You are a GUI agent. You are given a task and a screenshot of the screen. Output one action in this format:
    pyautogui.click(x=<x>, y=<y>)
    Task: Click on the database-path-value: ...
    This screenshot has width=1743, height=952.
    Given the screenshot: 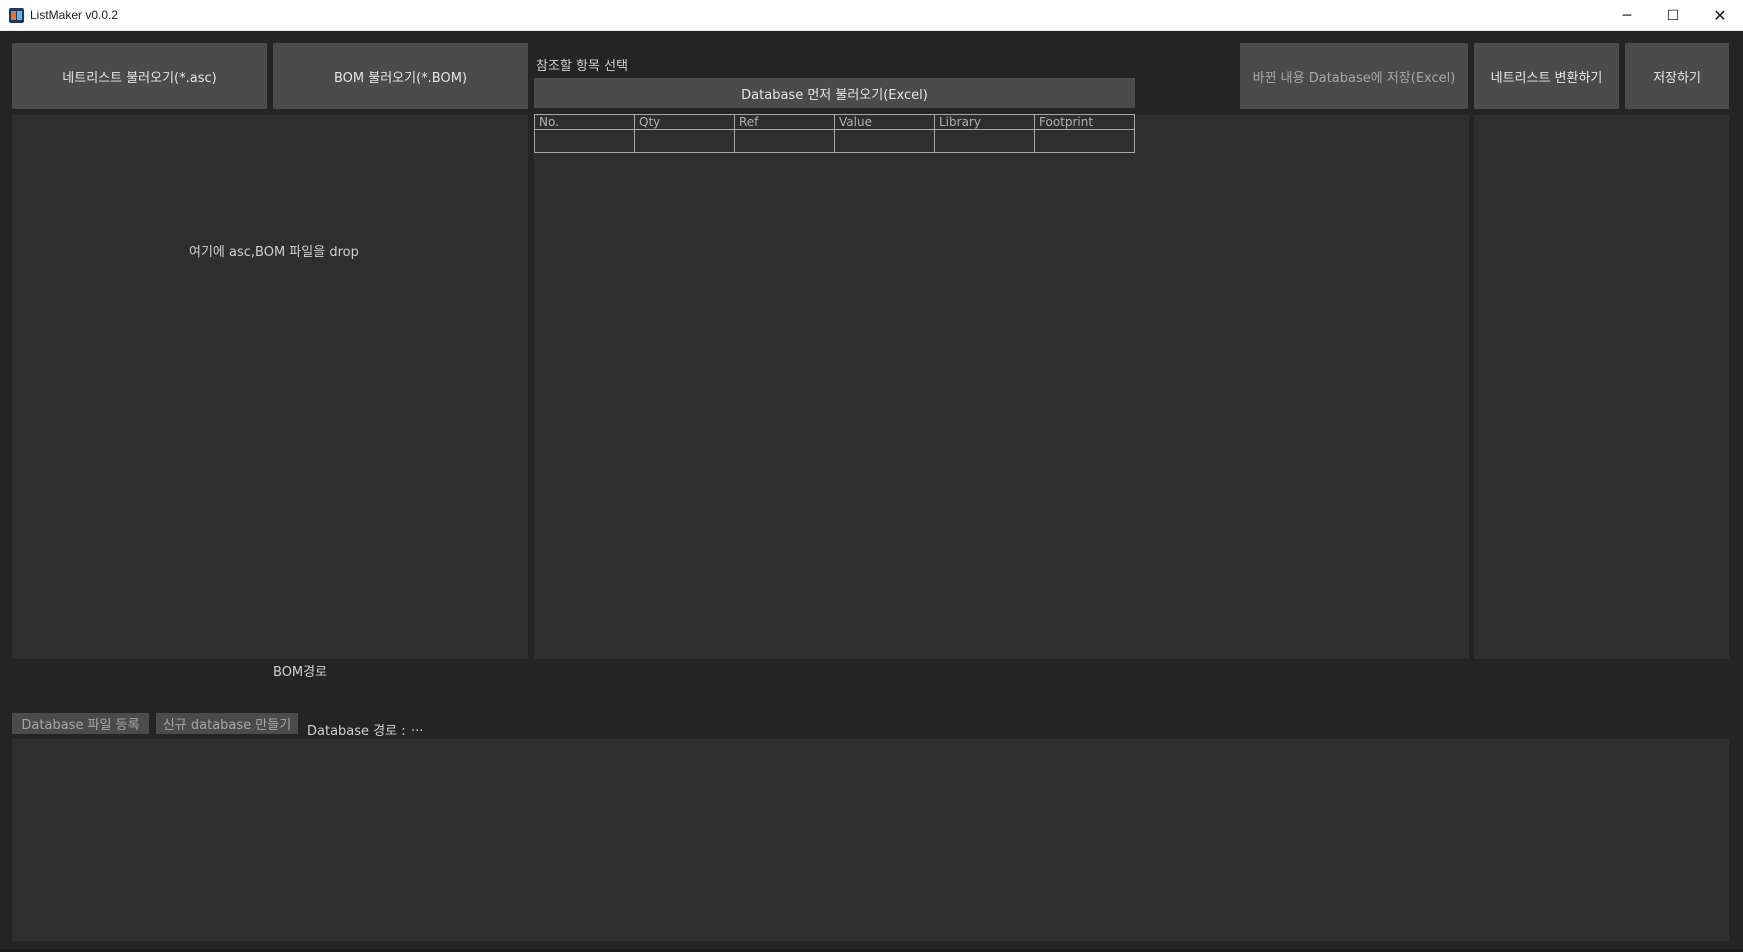 What is the action you would take?
    pyautogui.click(x=417, y=727)
    